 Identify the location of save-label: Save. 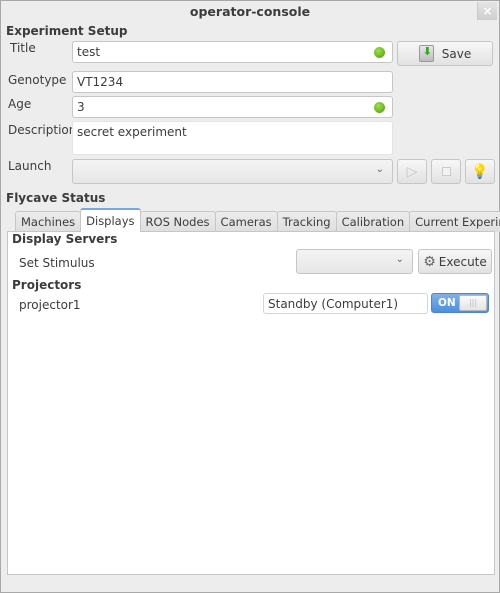
(456, 53).